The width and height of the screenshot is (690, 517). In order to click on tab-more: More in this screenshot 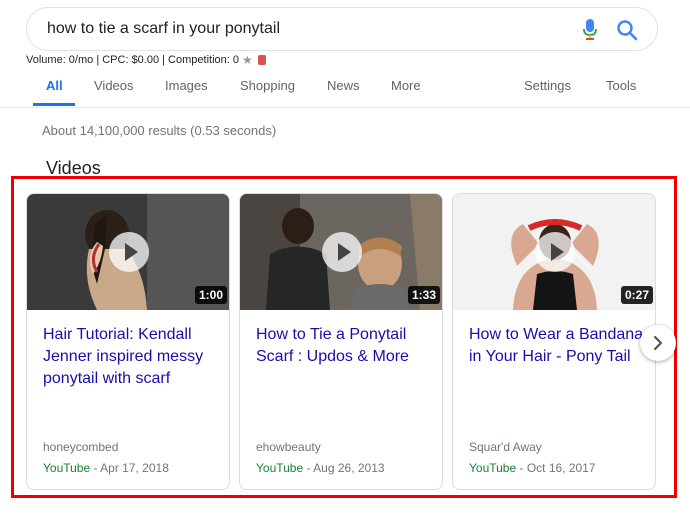, I will do `click(406, 85)`.